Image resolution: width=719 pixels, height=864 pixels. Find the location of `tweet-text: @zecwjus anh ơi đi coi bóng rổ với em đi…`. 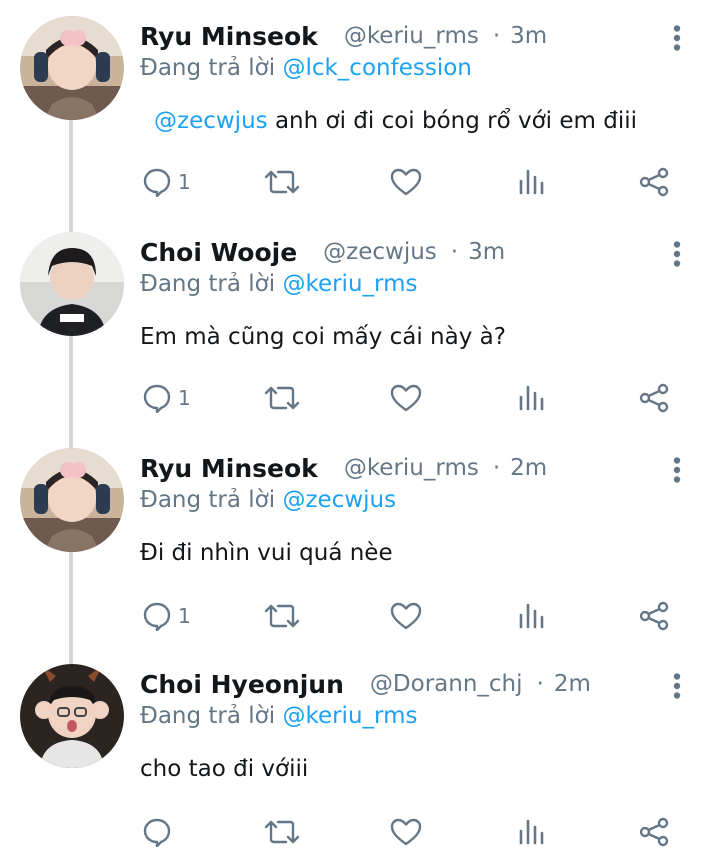

tweet-text: @zecwjus anh ơi đi coi bóng rổ với em đi… is located at coordinates (395, 121).